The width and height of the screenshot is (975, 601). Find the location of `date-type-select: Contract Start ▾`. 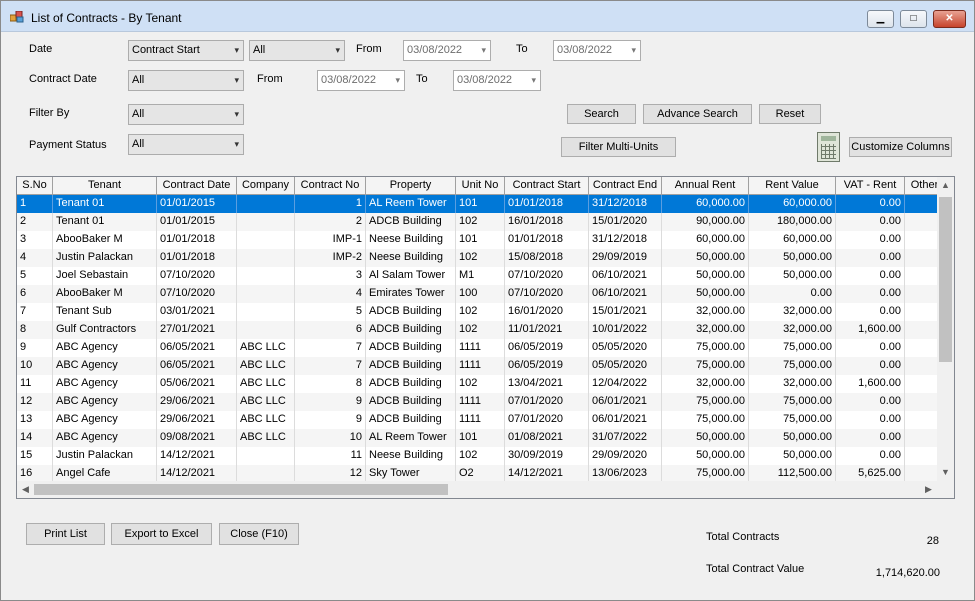

date-type-select: Contract Start ▾ is located at coordinates (186, 50).